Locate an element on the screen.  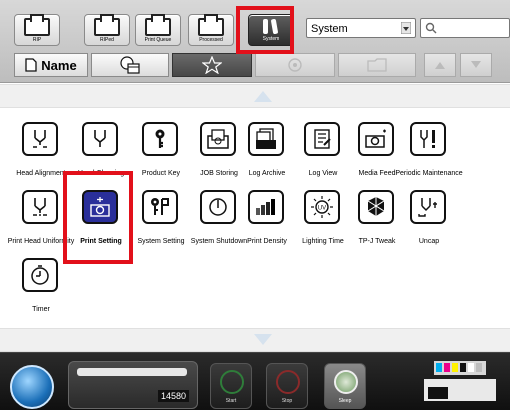
stop-icon is located at coordinates (288, 382).